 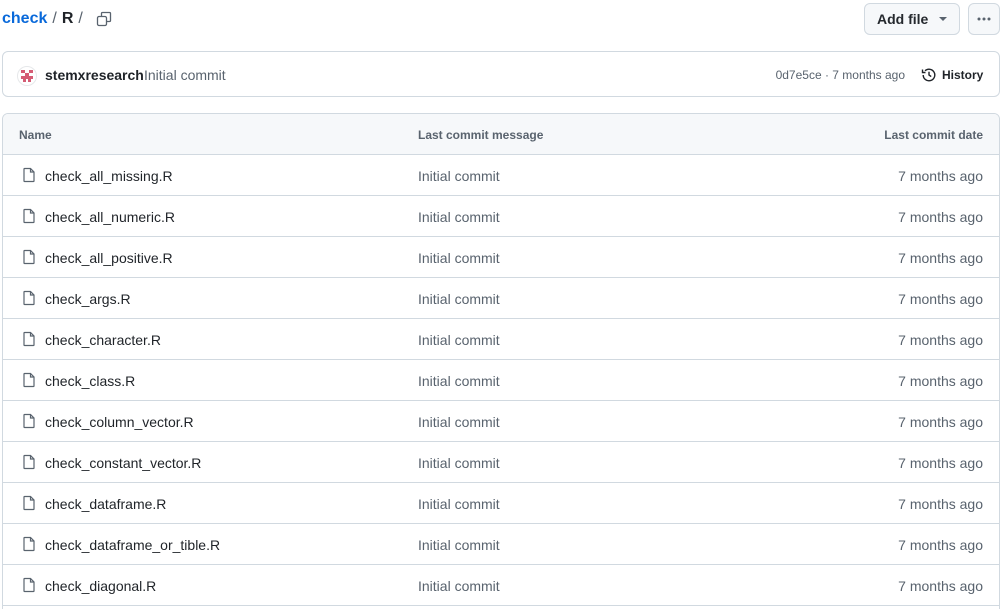 What do you see at coordinates (963, 75) in the screenshot?
I see `history-label: History` at bounding box center [963, 75].